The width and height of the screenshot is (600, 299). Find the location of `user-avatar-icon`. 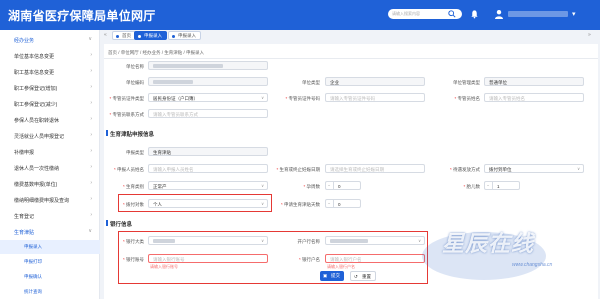

user-avatar-icon is located at coordinates (499, 14).